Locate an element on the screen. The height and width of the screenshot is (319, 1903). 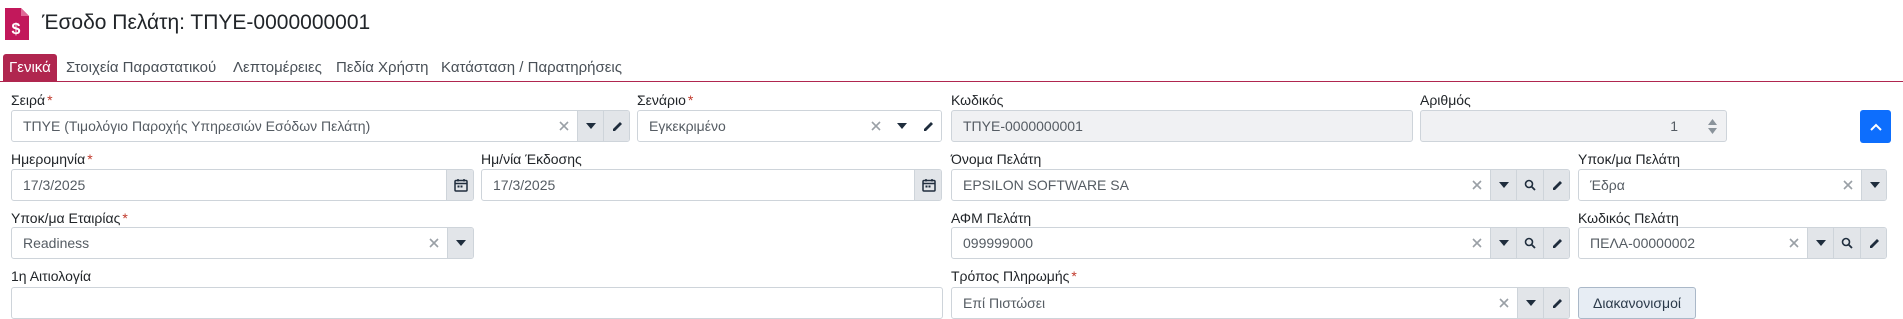
customer-name-value: EPSILON SOFTWARE SA is located at coordinates (1046, 185).